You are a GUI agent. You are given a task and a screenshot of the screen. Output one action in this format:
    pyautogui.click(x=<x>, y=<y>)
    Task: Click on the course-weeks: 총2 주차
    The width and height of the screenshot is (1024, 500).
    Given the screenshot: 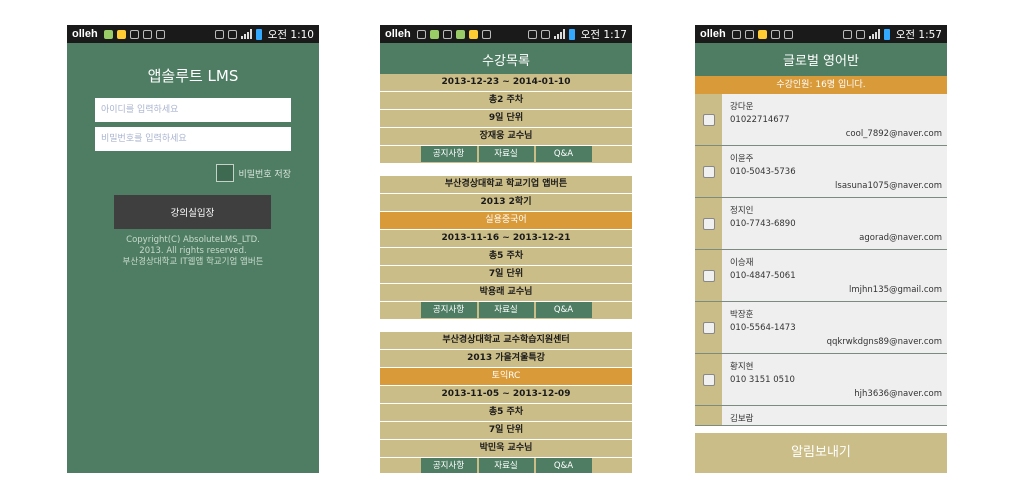 What is the action you would take?
    pyautogui.click(x=506, y=100)
    